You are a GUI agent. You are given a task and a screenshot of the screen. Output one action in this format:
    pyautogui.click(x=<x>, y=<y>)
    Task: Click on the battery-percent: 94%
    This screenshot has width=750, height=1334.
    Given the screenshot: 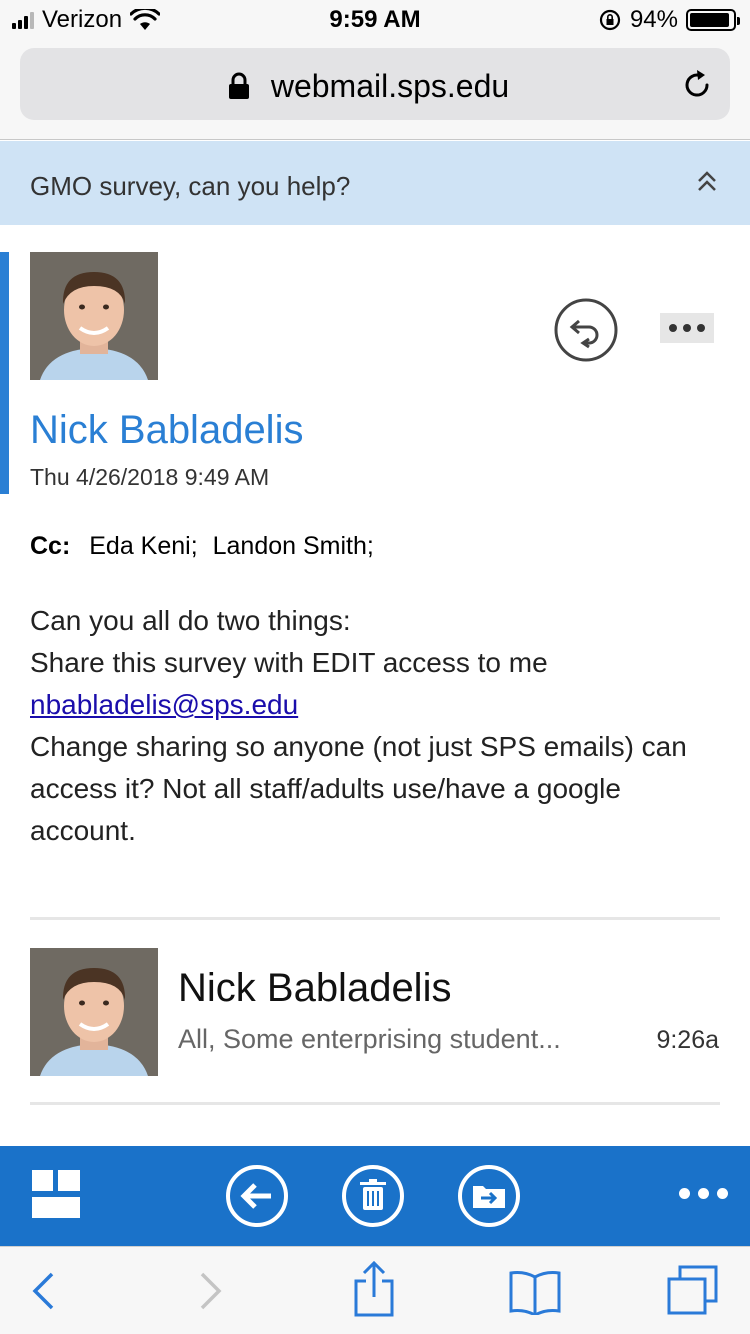 What is the action you would take?
    pyautogui.click(x=653, y=19)
    